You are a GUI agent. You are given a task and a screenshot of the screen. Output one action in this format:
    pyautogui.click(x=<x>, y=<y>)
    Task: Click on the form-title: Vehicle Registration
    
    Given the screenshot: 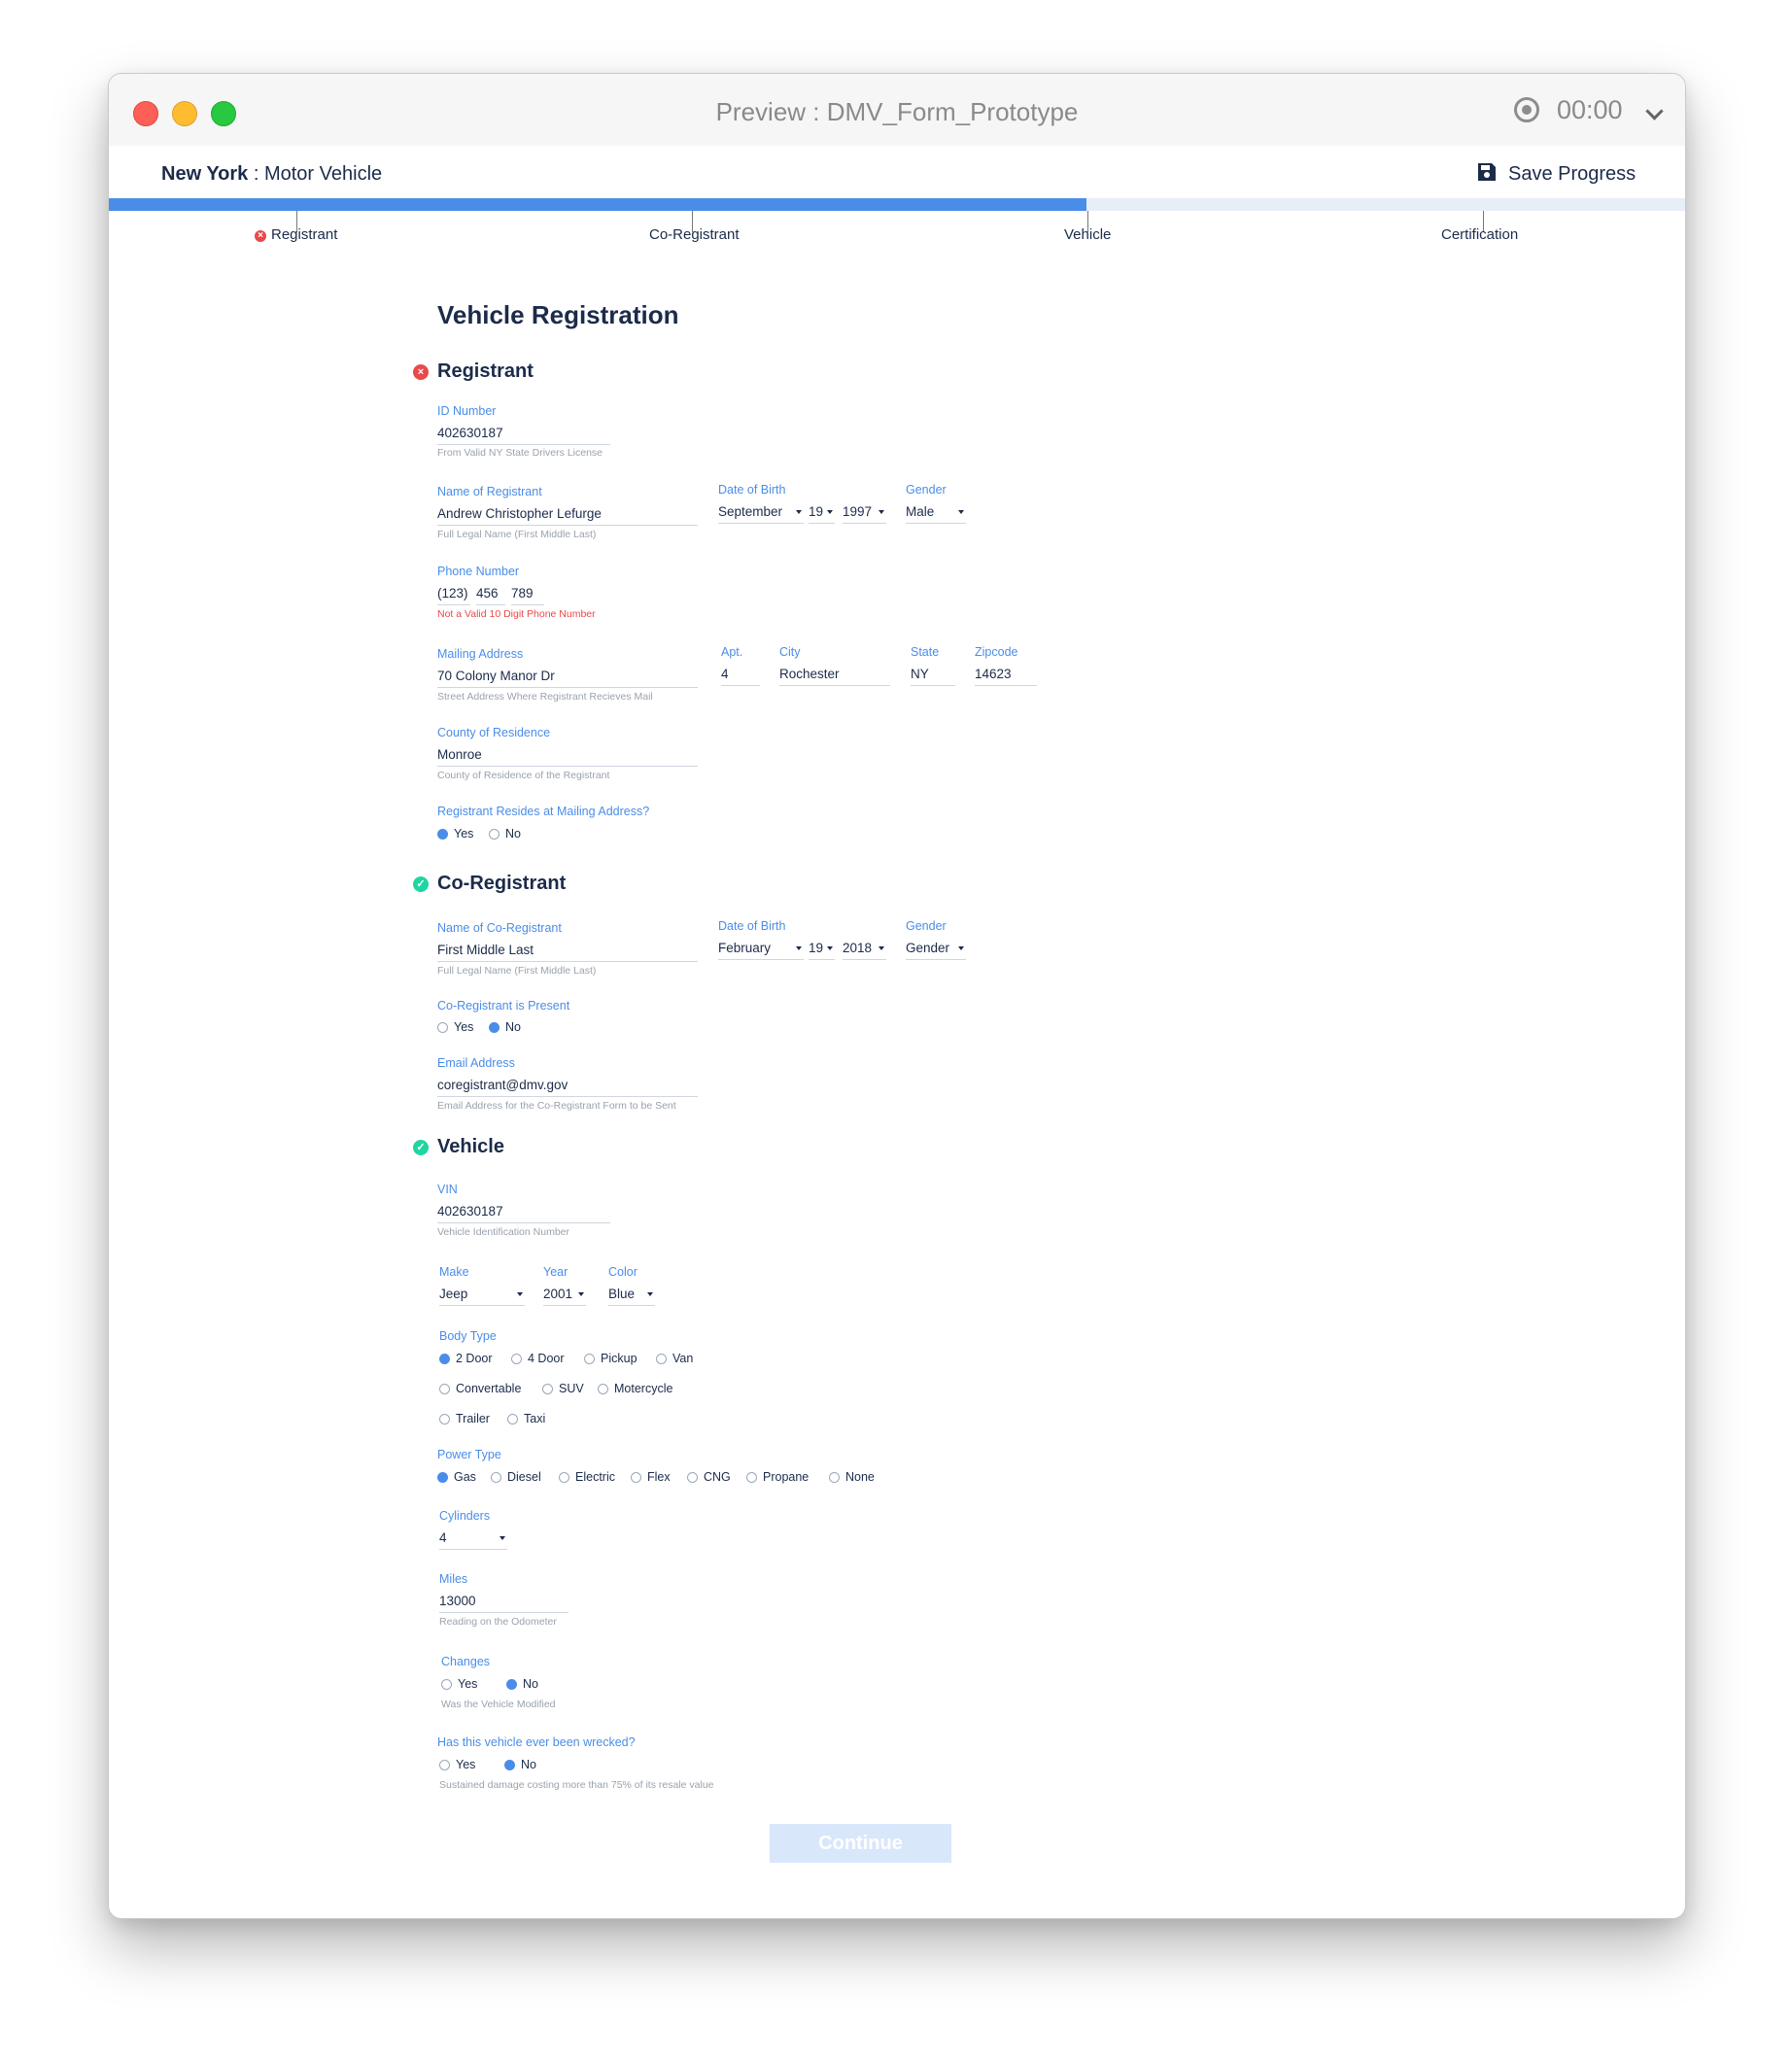 What is the action you would take?
    pyautogui.click(x=558, y=314)
    